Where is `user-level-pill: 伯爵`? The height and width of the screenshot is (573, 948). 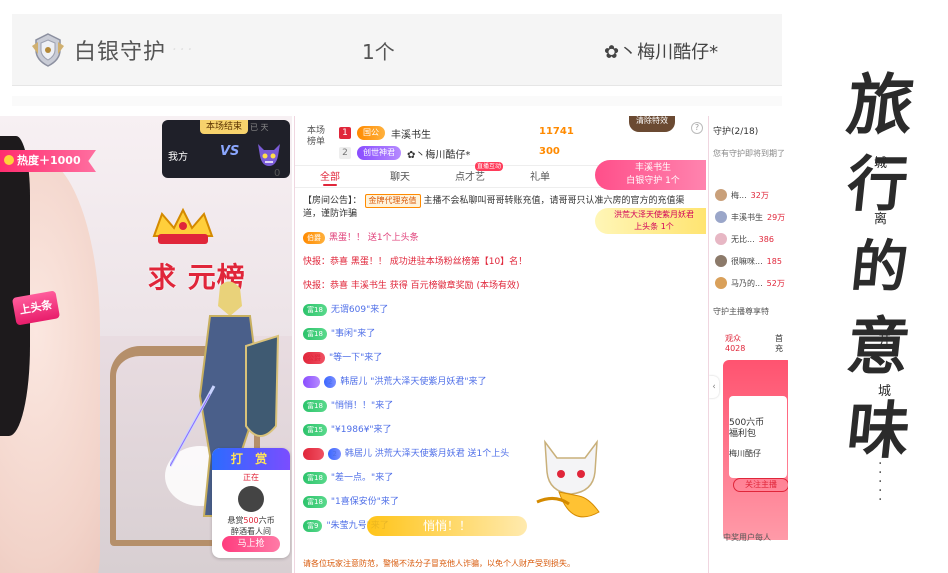
user-level-pill: 伯爵 is located at coordinates (314, 238).